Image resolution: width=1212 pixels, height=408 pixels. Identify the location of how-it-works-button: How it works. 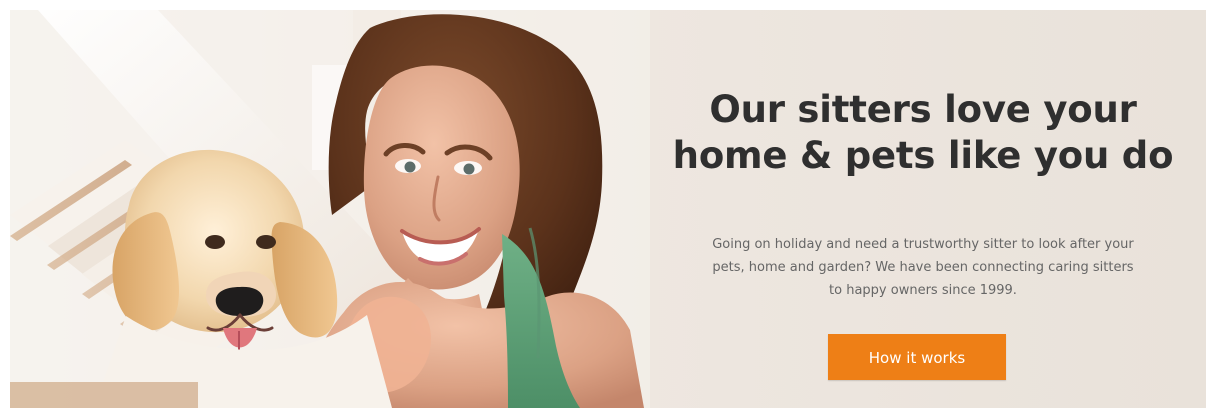
(917, 357).